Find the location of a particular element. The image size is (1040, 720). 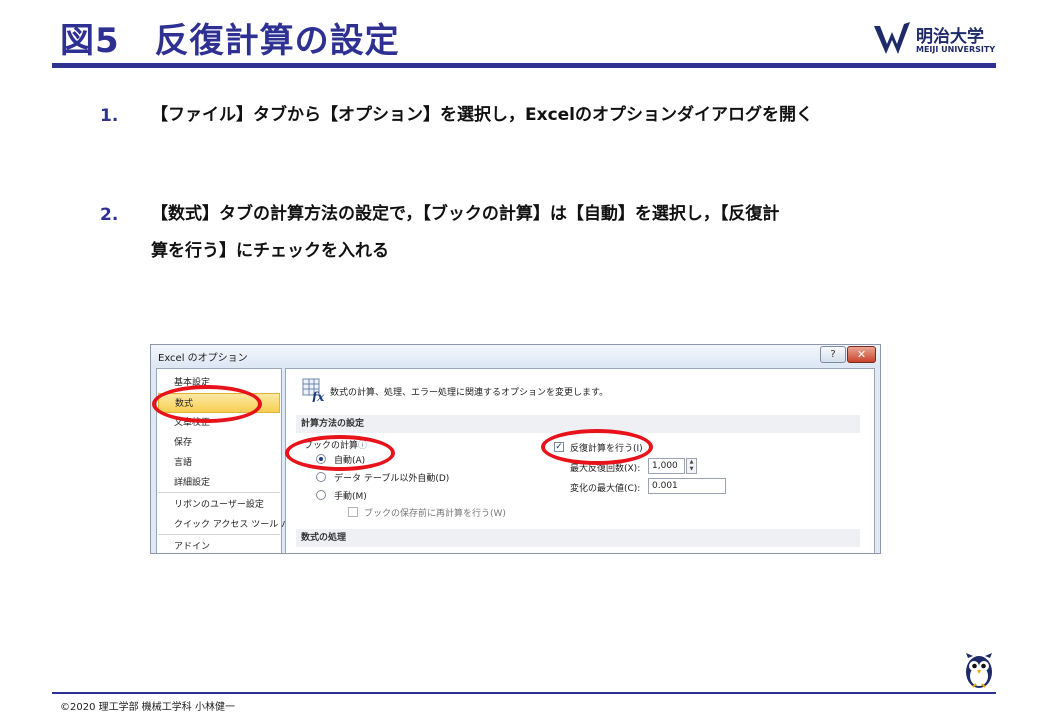

owl-mascot-icon is located at coordinates (979, 670).